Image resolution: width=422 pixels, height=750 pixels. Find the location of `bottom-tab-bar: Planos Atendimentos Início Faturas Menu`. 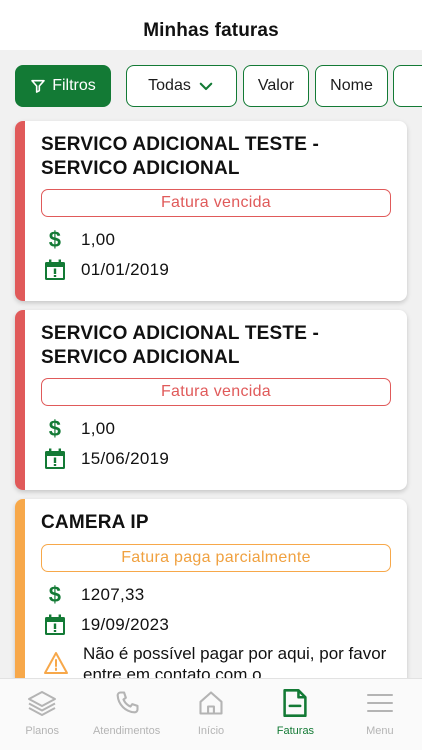

bottom-tab-bar: Planos Atendimentos Início Faturas Menu is located at coordinates (211, 714).